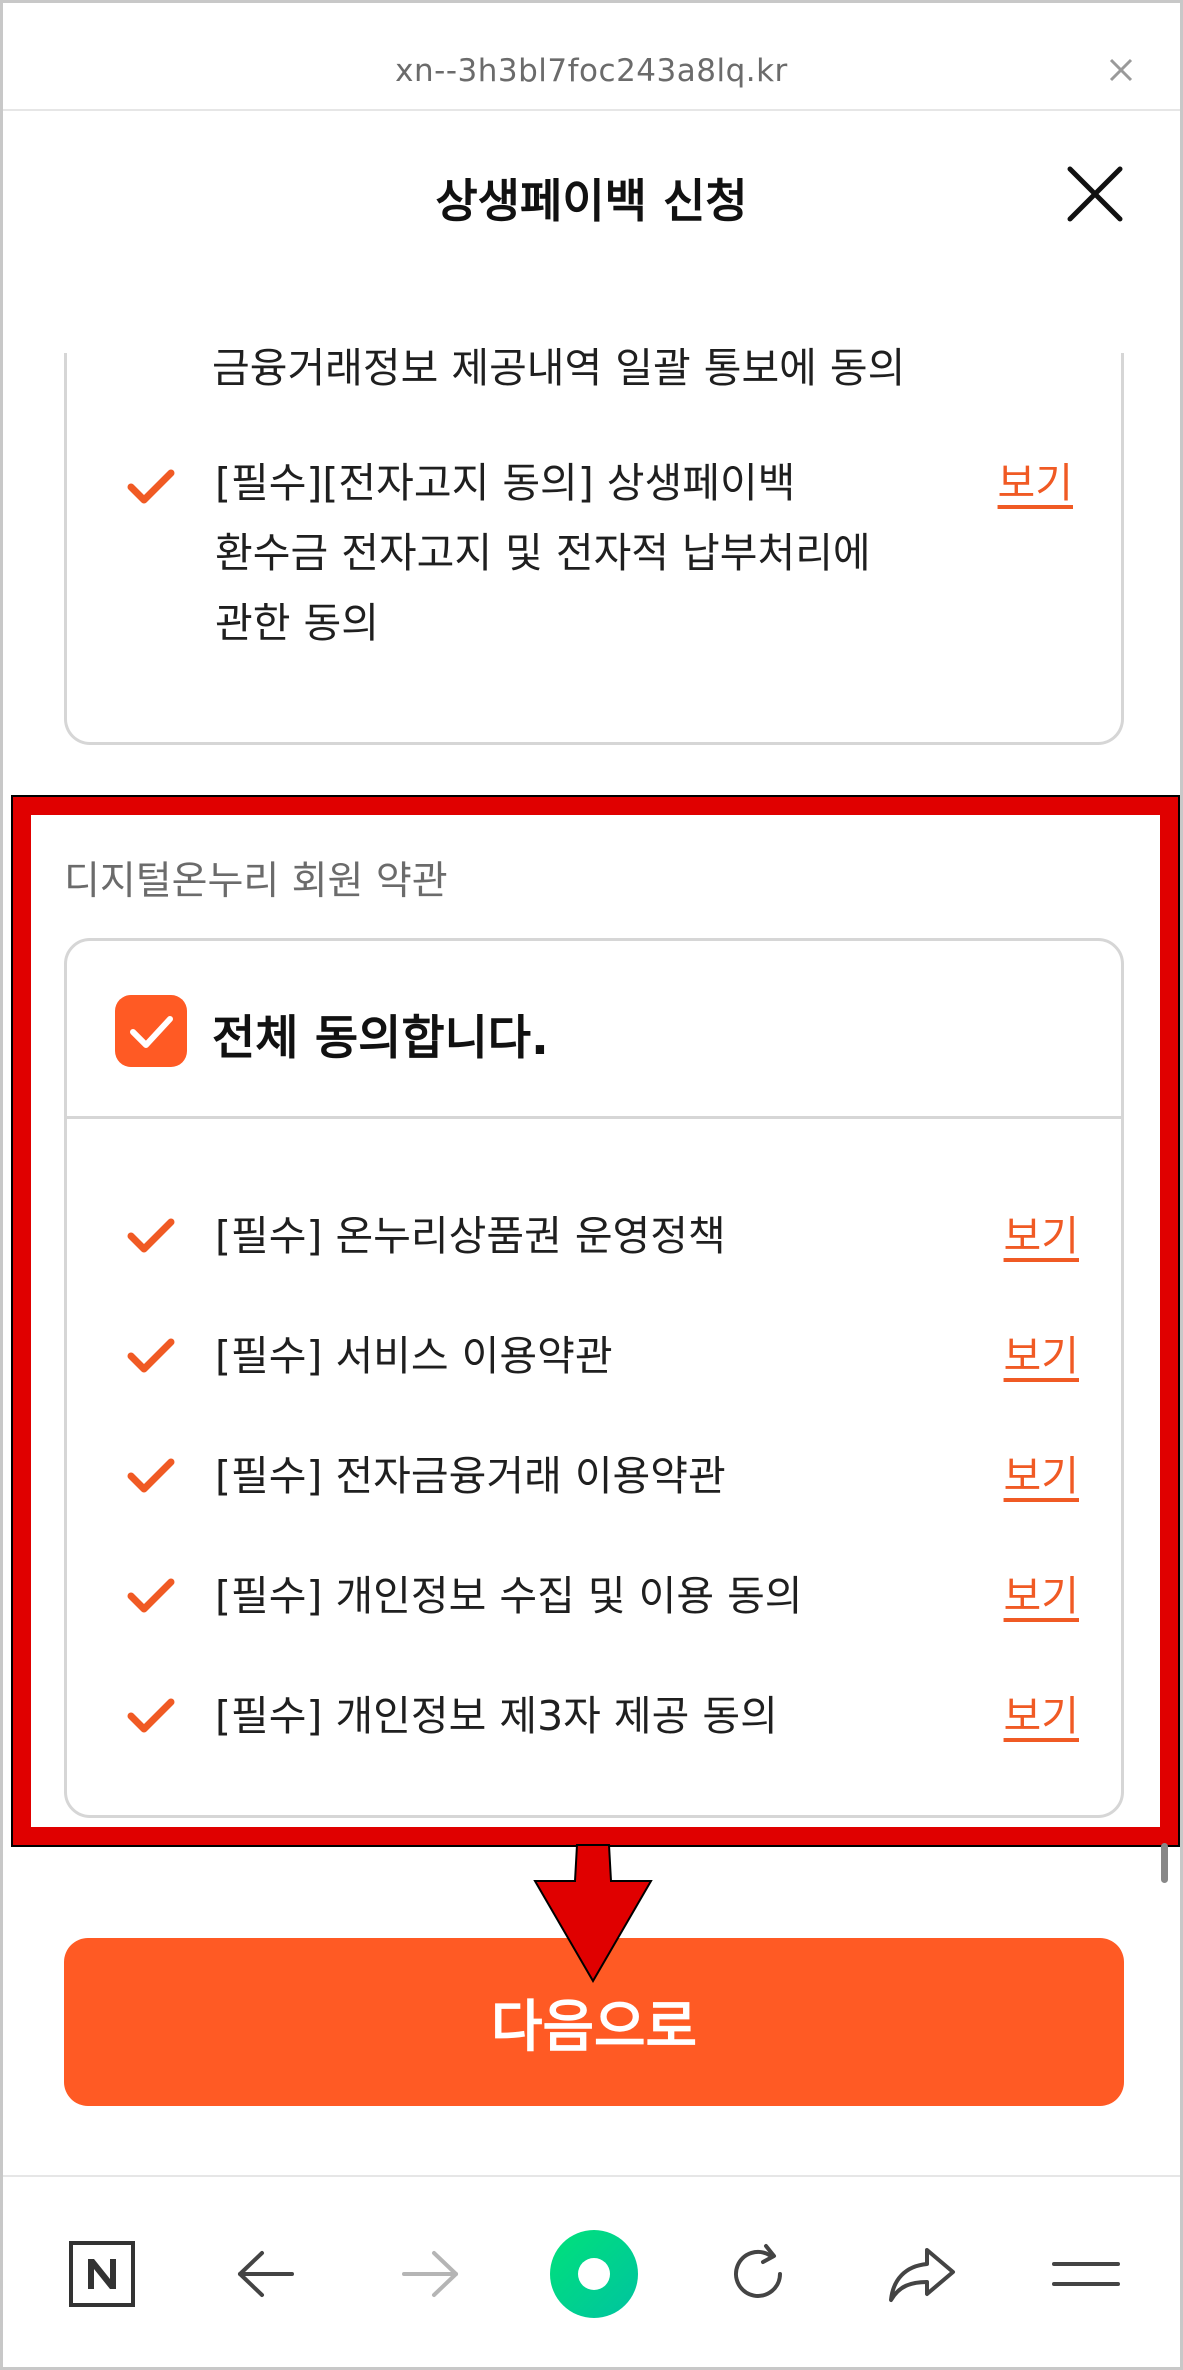  I want to click on continued-term-text: 금융거래정보 제공내역 일괄 통보에 동의, so click(559, 368).